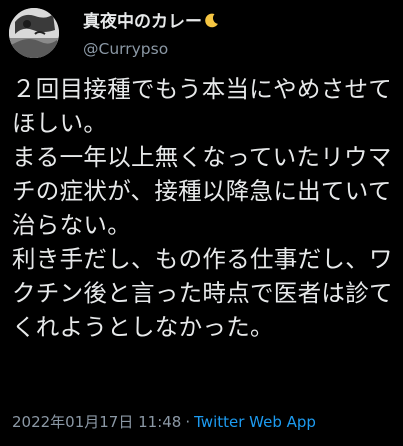 Image resolution: width=403 pixels, height=446 pixels. Describe the element at coordinates (233, 23) in the screenshot. I see `author-display-name: 真夜中のカレー` at that location.